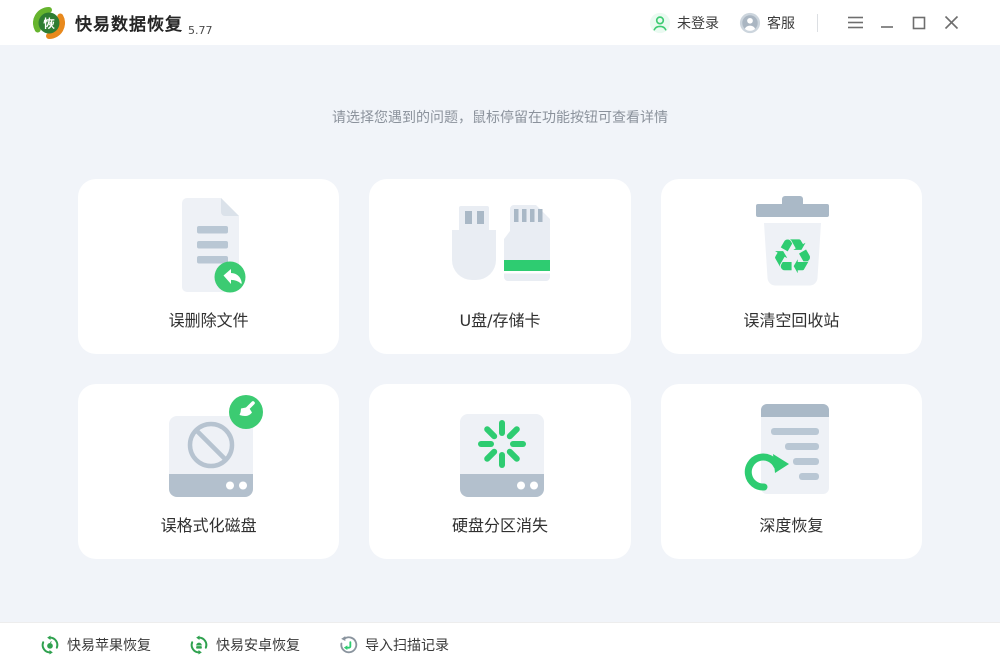  Describe the element at coordinates (781, 23) in the screenshot. I see `support-label: 客服` at that location.